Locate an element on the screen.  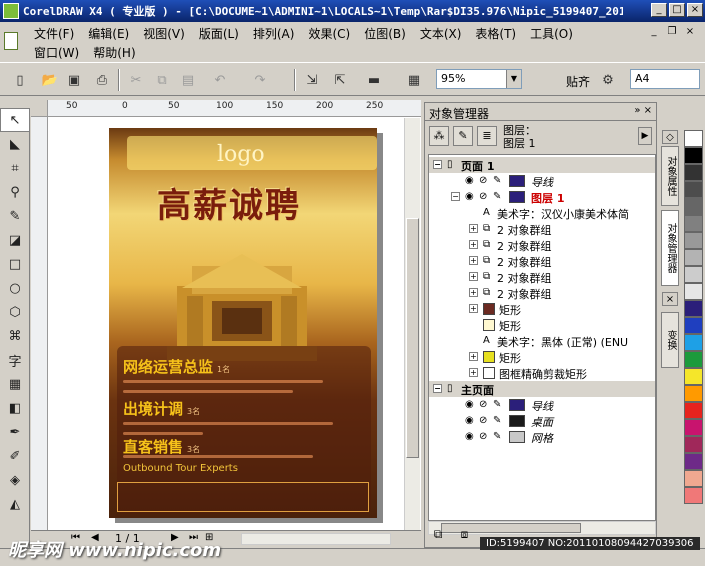
smart-fill-tool-icon: ◪ is located at coordinates (15, 240).